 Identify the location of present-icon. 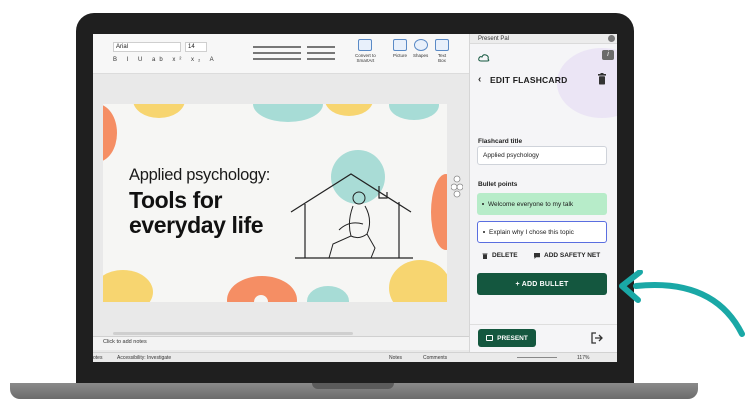
(490, 338).